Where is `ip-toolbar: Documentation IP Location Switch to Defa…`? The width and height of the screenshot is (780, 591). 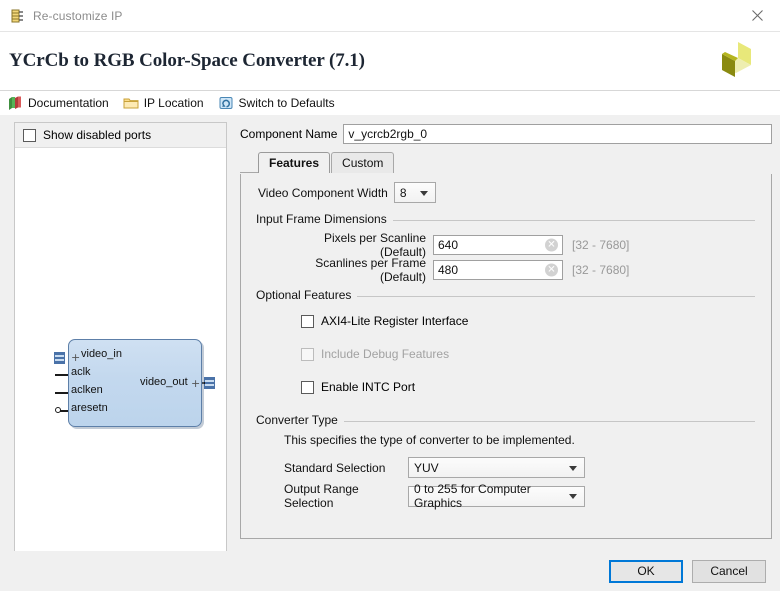 ip-toolbar: Documentation IP Location Switch to Defa… is located at coordinates (390, 103).